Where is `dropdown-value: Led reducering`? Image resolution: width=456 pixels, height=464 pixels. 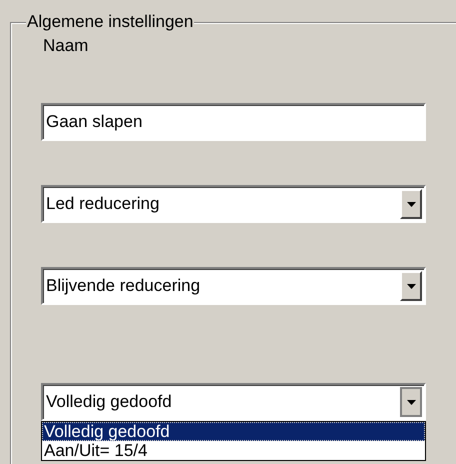
dropdown-value: Led reducering is located at coordinates (102, 204).